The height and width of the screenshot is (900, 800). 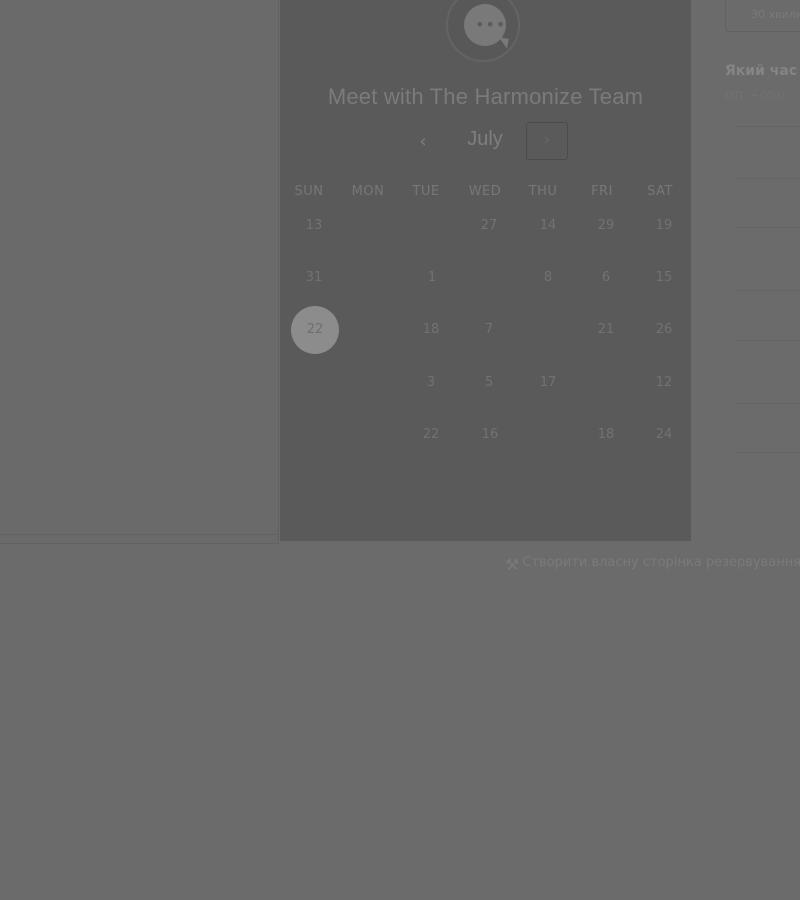 What do you see at coordinates (661, 562) in the screenshot?
I see `create-booking-page-label: Створити власну сторінка резервування` at bounding box center [661, 562].